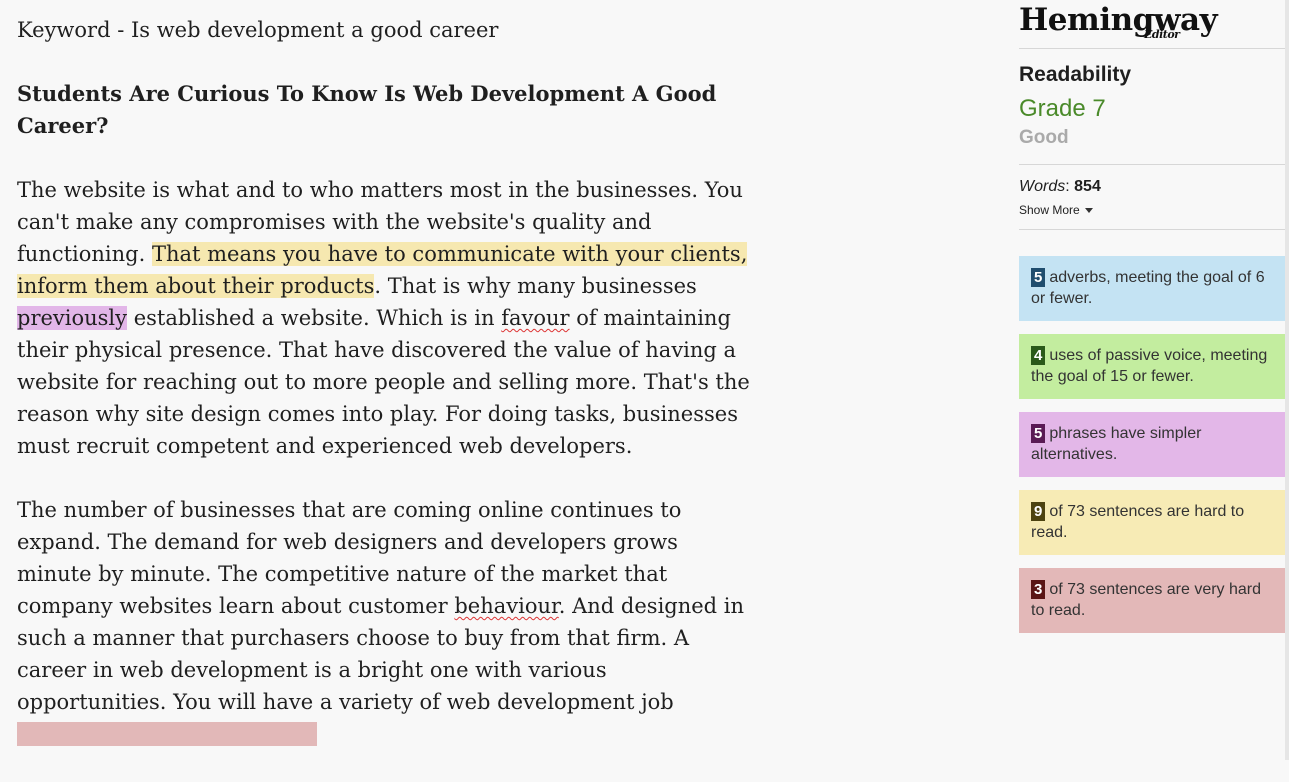 This screenshot has width=1289, height=782. I want to click on hemingway-logo: Hemingway Editor, so click(1152, 24).